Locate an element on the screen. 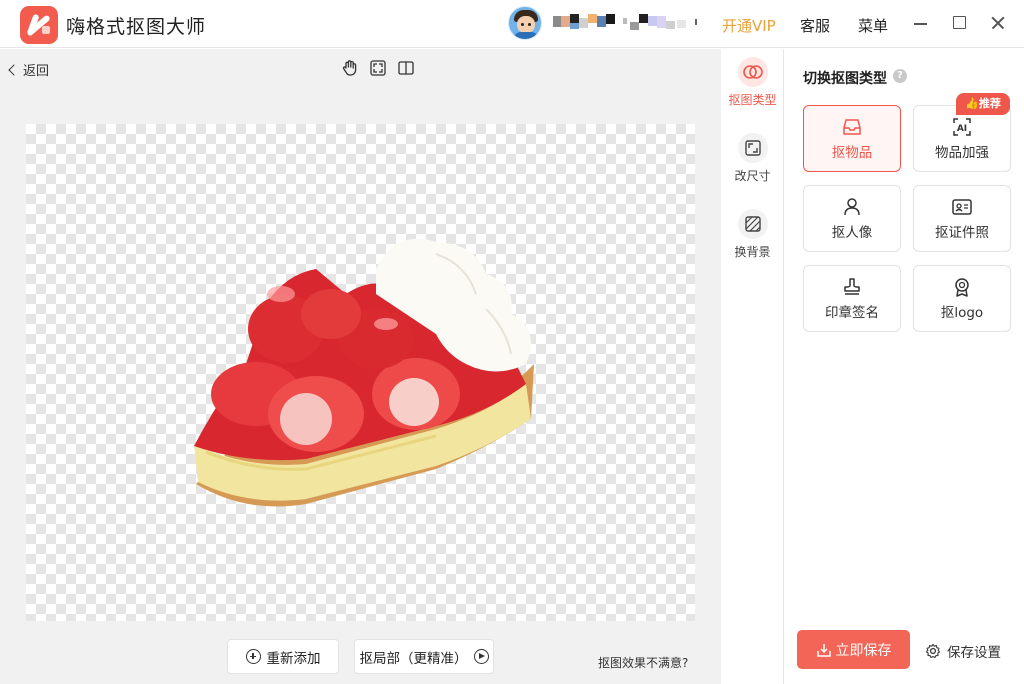 The image size is (1024, 684). panel-title: 切换抠图类型 is located at coordinates (845, 79).